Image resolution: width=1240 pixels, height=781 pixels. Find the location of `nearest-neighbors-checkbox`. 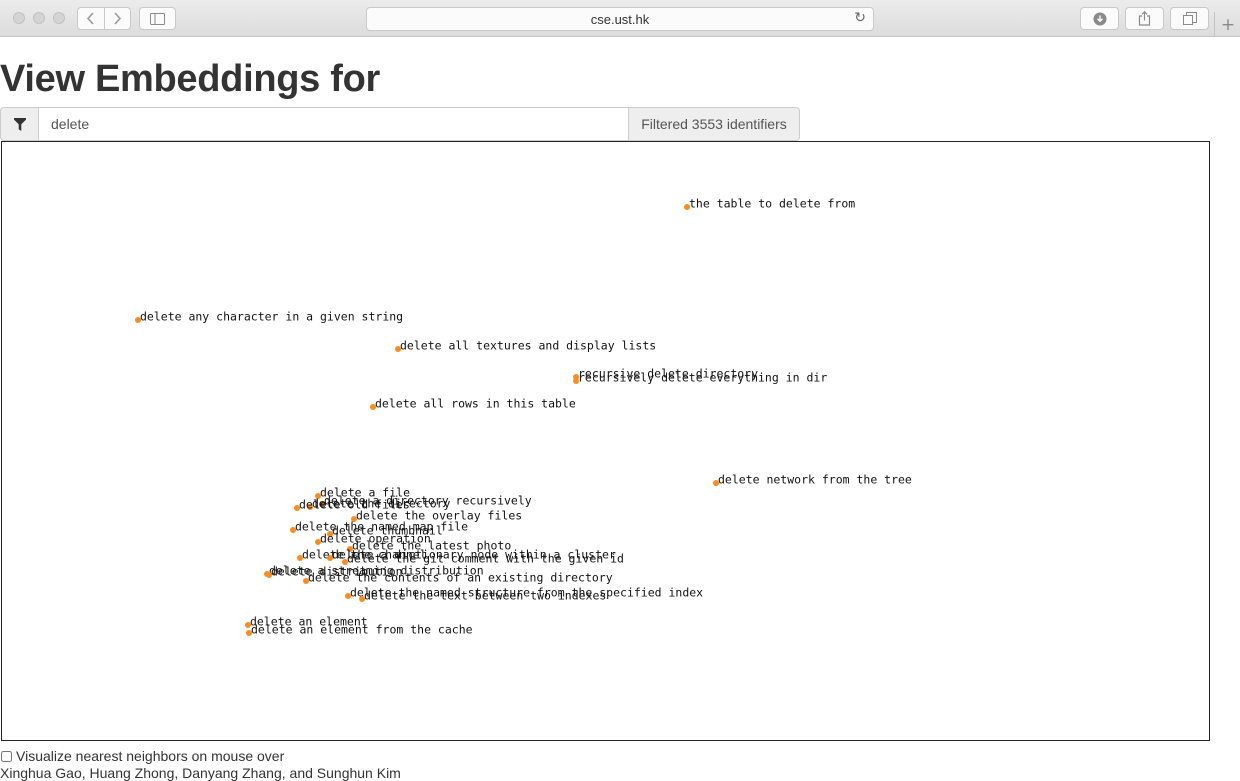

nearest-neighbors-checkbox is located at coordinates (6, 756).